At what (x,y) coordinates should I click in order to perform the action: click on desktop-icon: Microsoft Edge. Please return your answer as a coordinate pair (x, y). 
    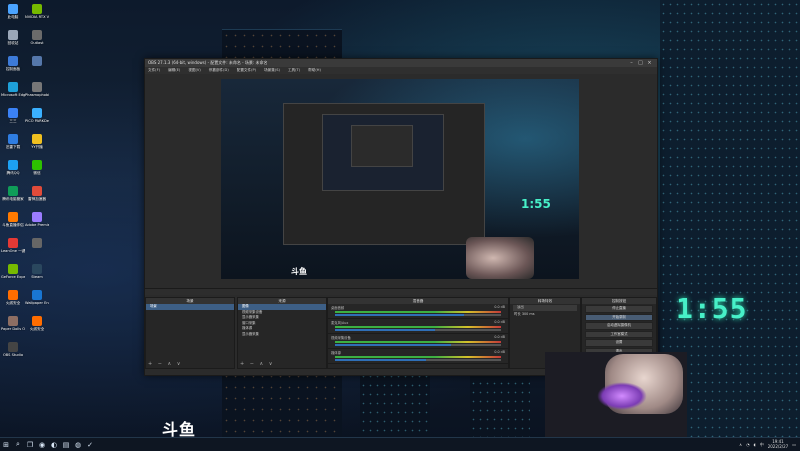
    Looking at the image, I should click on (13, 89).